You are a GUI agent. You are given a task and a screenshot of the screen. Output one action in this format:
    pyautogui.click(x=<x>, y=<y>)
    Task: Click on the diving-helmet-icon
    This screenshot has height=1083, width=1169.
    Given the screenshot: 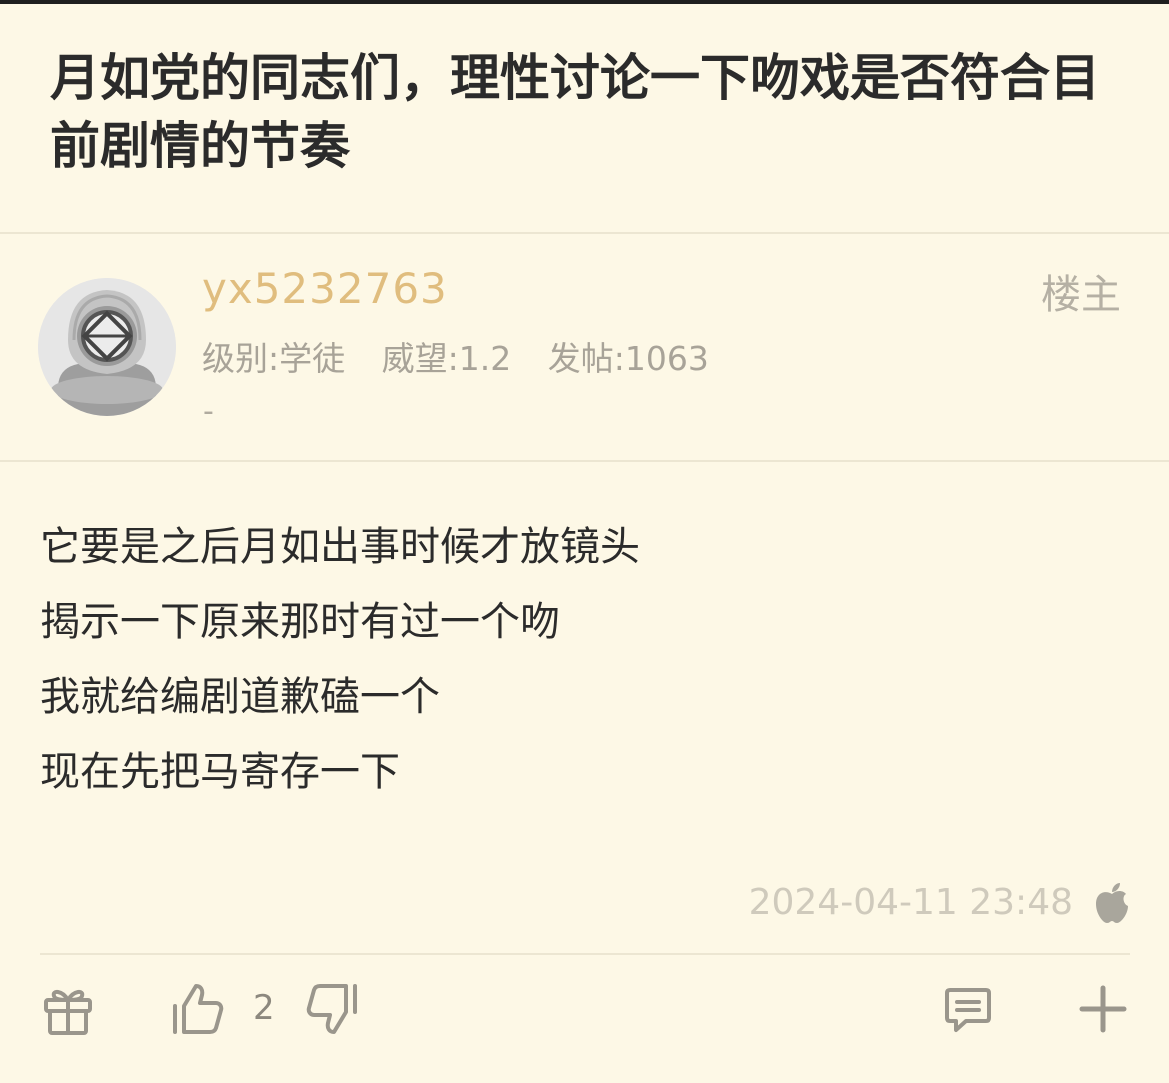 What is the action you would take?
    pyautogui.click(x=107, y=347)
    